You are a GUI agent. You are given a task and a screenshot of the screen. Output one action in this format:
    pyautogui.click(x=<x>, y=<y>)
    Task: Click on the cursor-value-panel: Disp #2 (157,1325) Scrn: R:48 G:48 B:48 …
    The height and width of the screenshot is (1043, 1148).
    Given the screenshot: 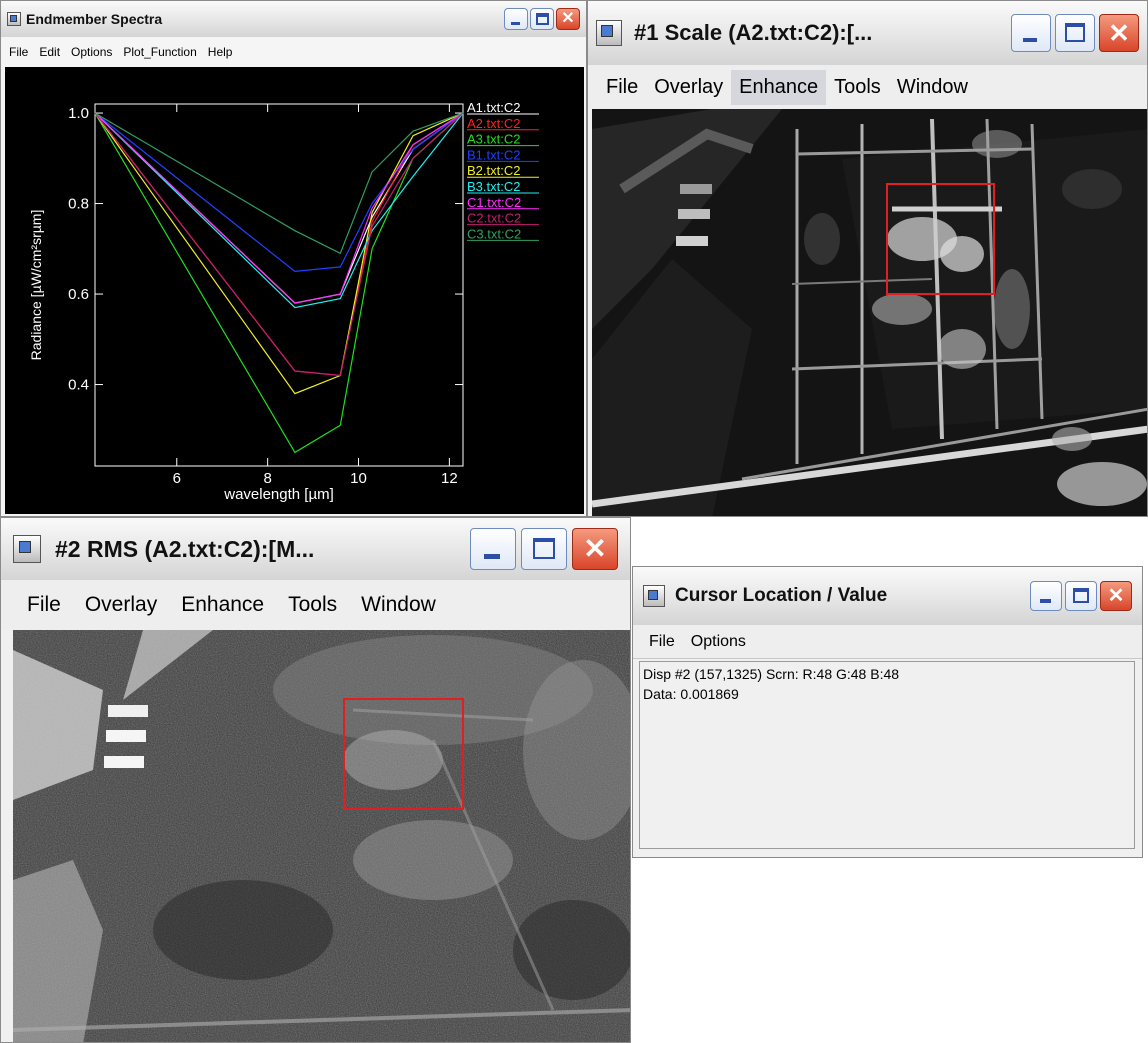 What is the action you would take?
    pyautogui.click(x=887, y=755)
    